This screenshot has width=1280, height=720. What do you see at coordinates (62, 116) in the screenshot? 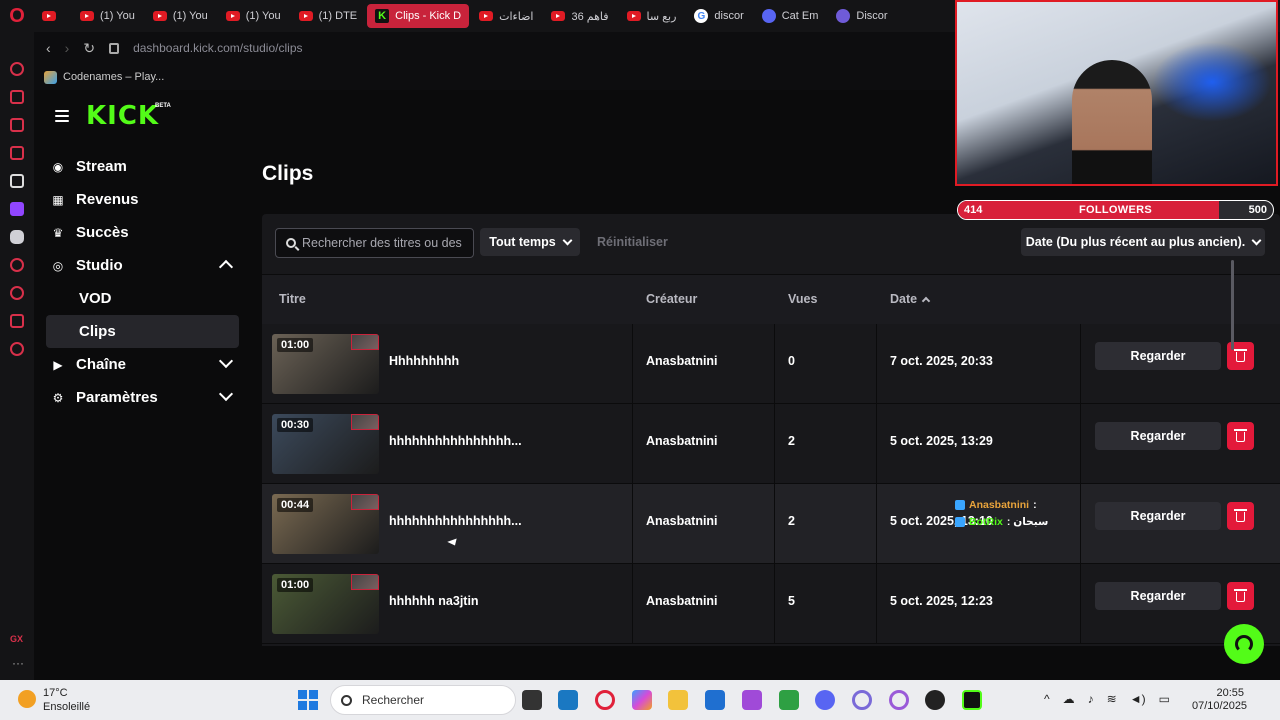
I see `menu-icon` at bounding box center [62, 116].